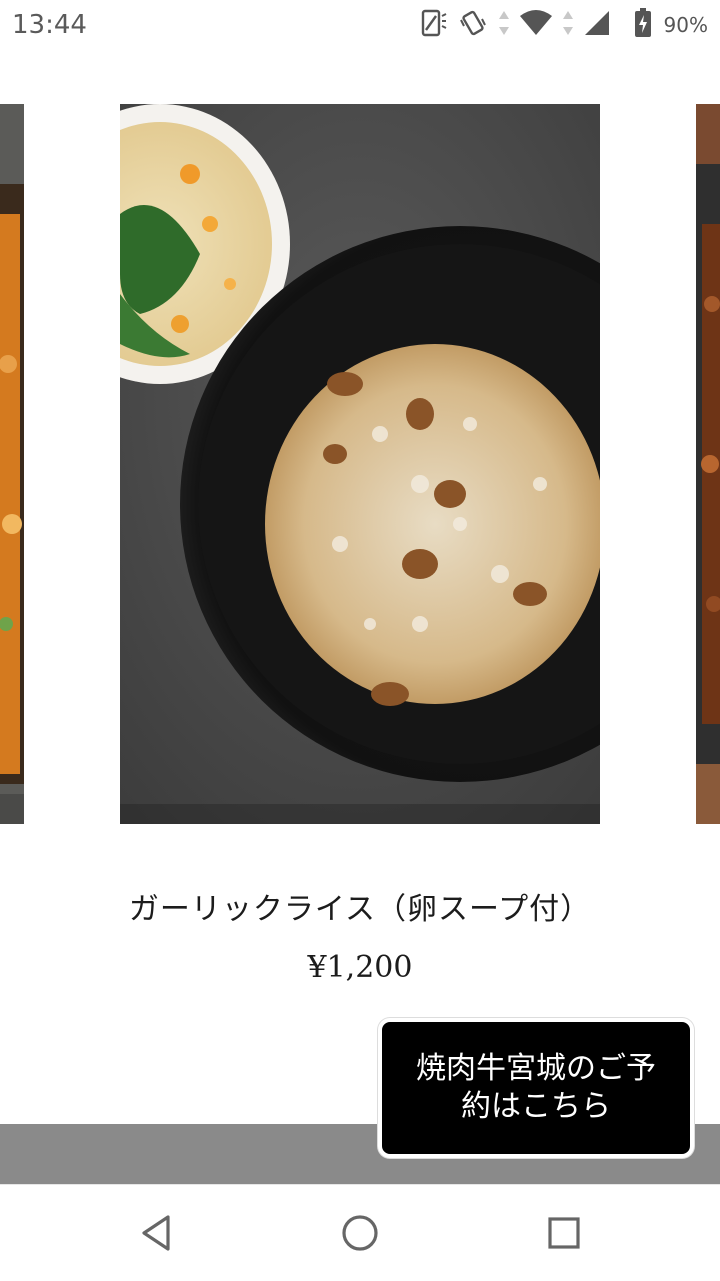 Image resolution: width=720 pixels, height=1281 pixels. Describe the element at coordinates (597, 25) in the screenshot. I see `cell-signal-icon` at that location.